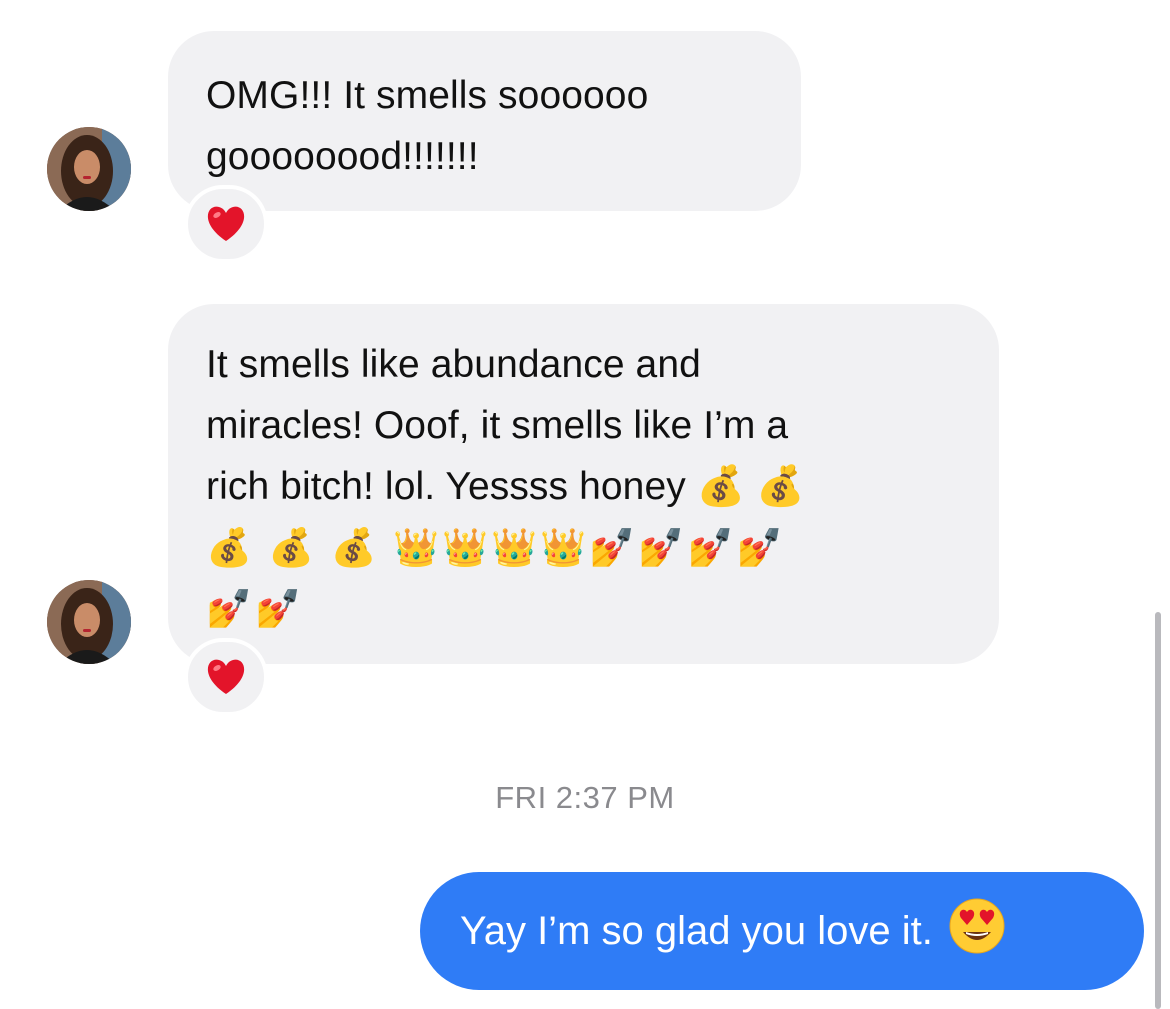  What do you see at coordinates (696, 930) in the screenshot?
I see `message-text: Yay I’m so glad you love it.` at bounding box center [696, 930].